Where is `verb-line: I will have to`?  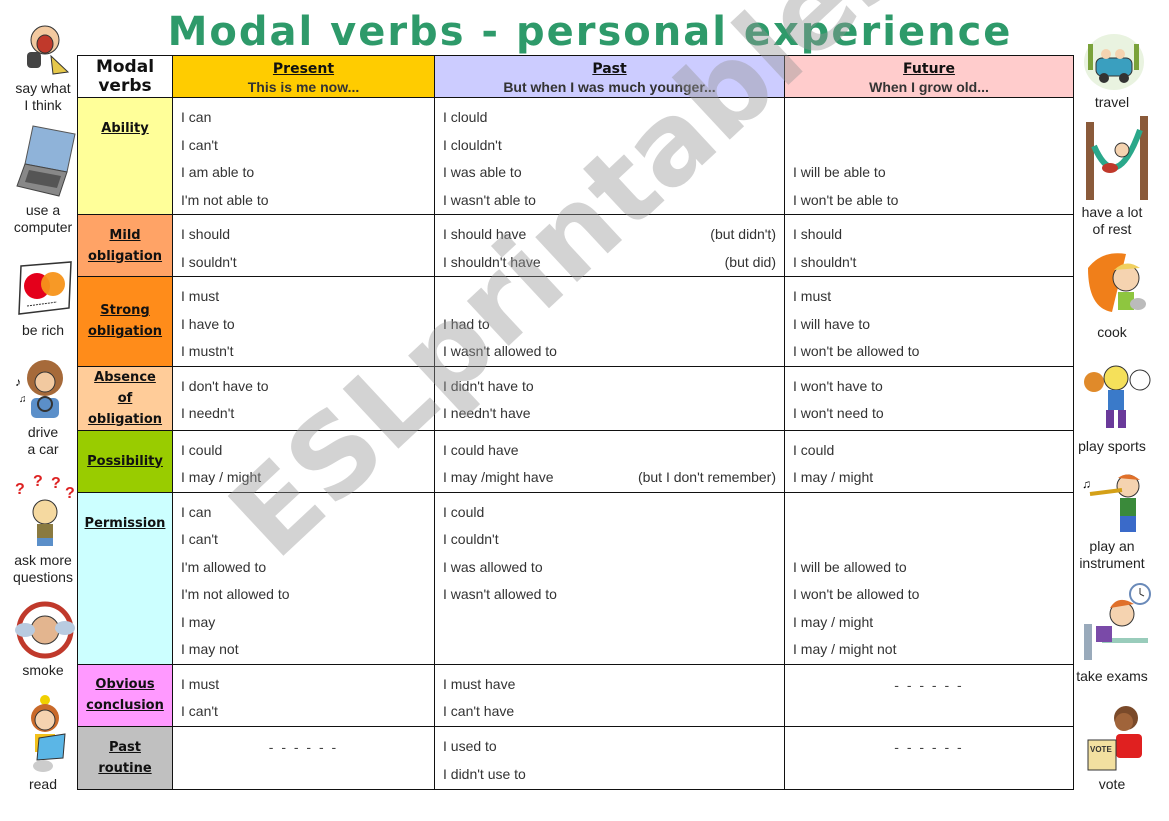
verb-line: I will have to is located at coordinates (929, 325).